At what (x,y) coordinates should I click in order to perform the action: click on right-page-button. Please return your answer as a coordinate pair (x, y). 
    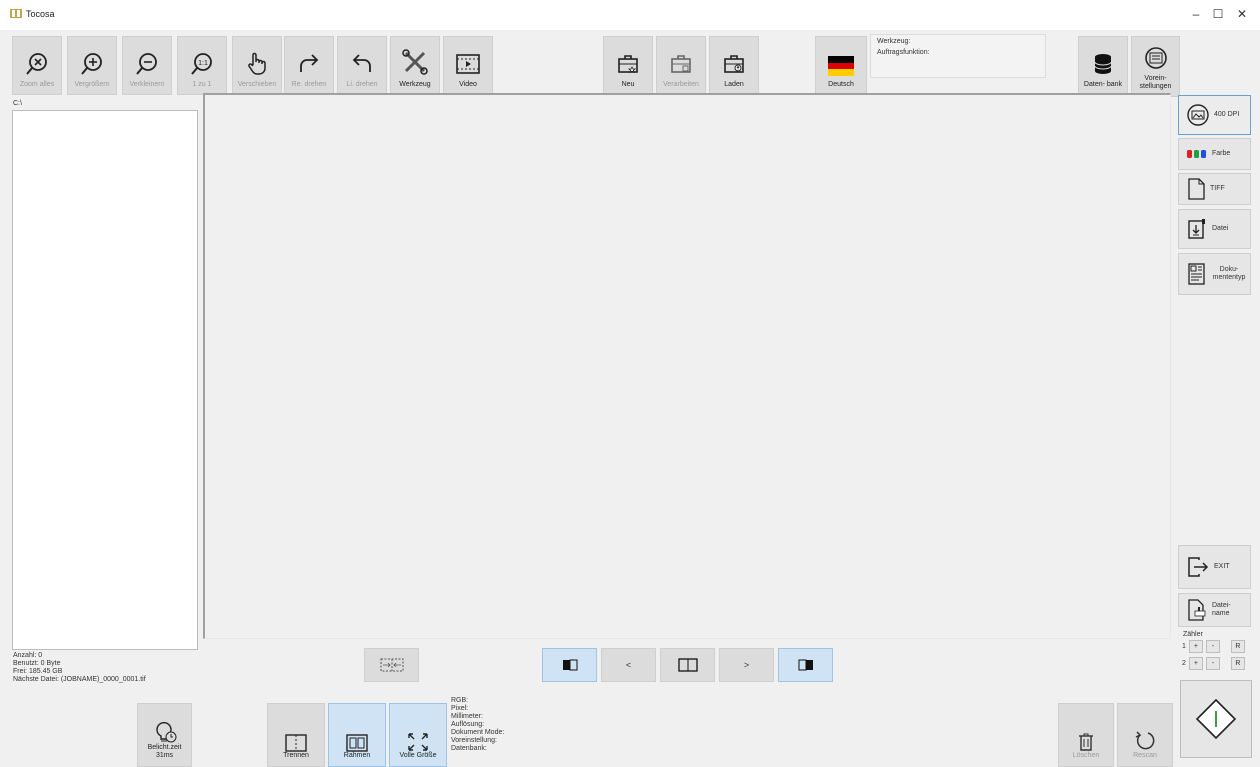
    Looking at the image, I should click on (805, 665).